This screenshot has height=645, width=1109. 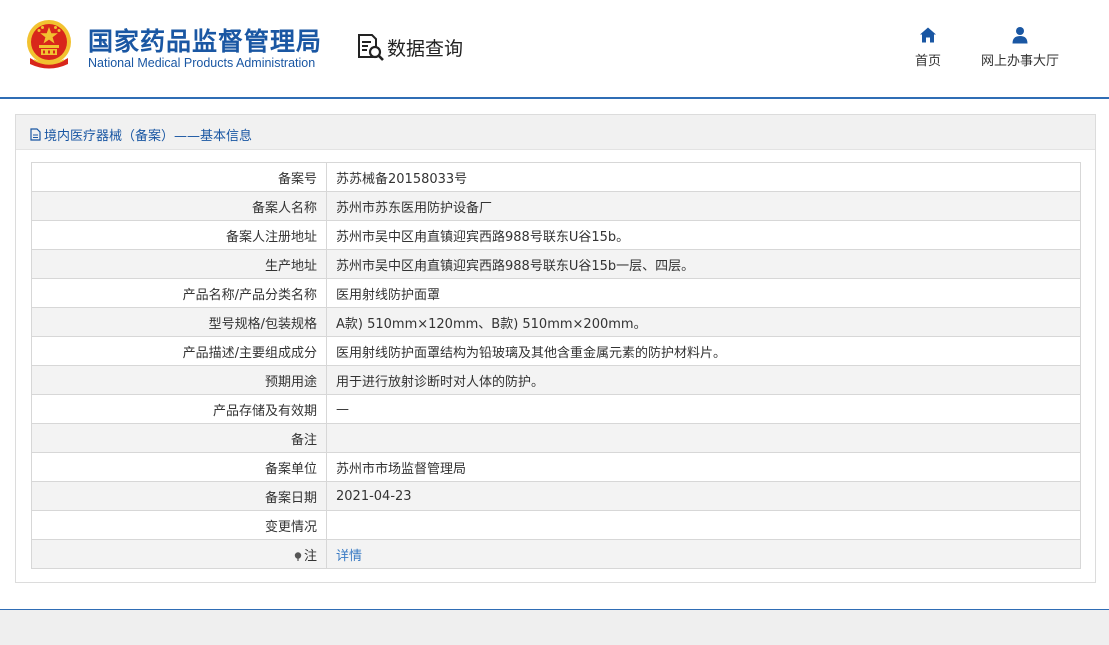 What do you see at coordinates (703, 264) in the screenshot?
I see `field-value: 苏州市吴中区甪直镇迎宾西路988号联东U谷15b一层、四层。` at bounding box center [703, 264].